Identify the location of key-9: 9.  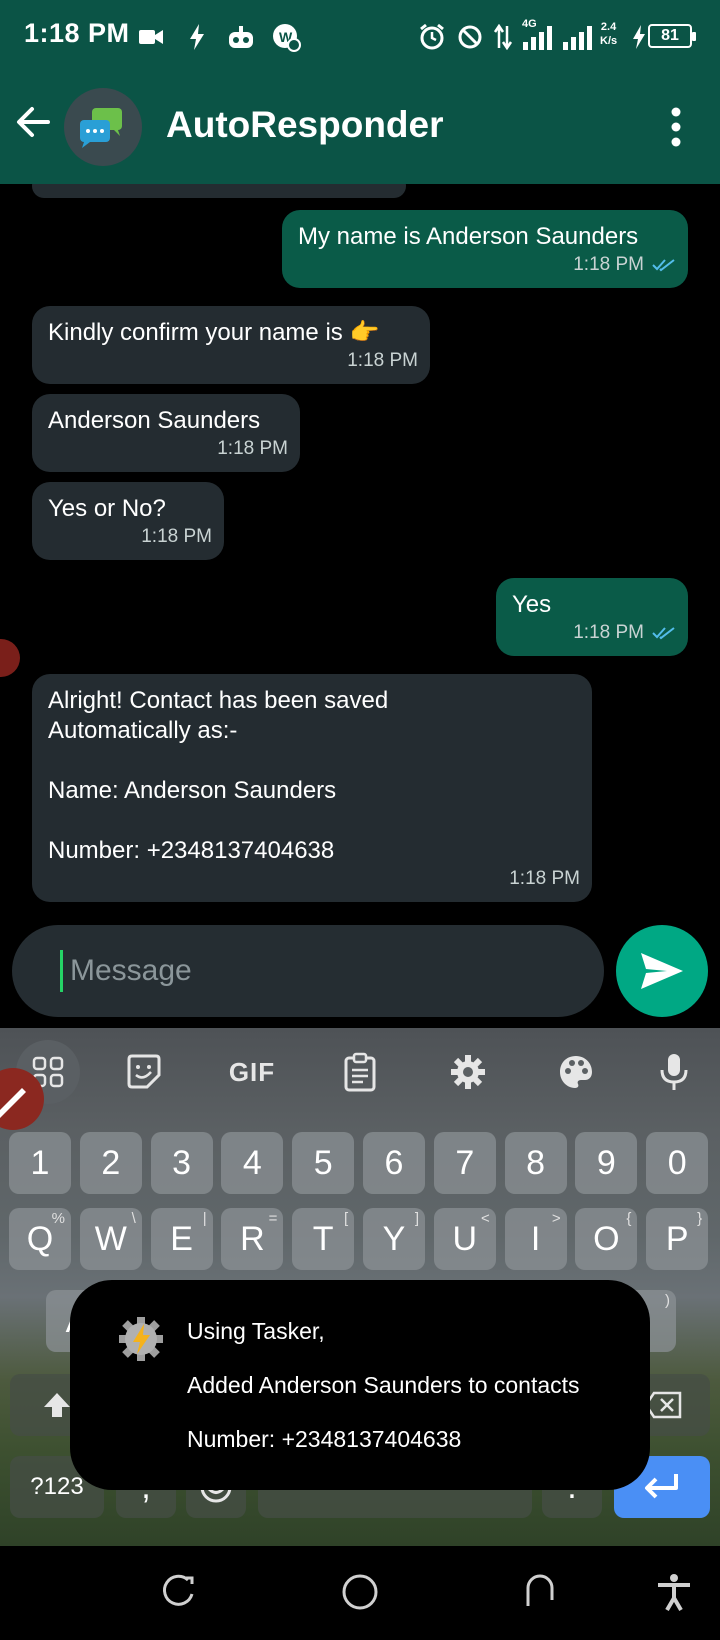
(606, 1163).